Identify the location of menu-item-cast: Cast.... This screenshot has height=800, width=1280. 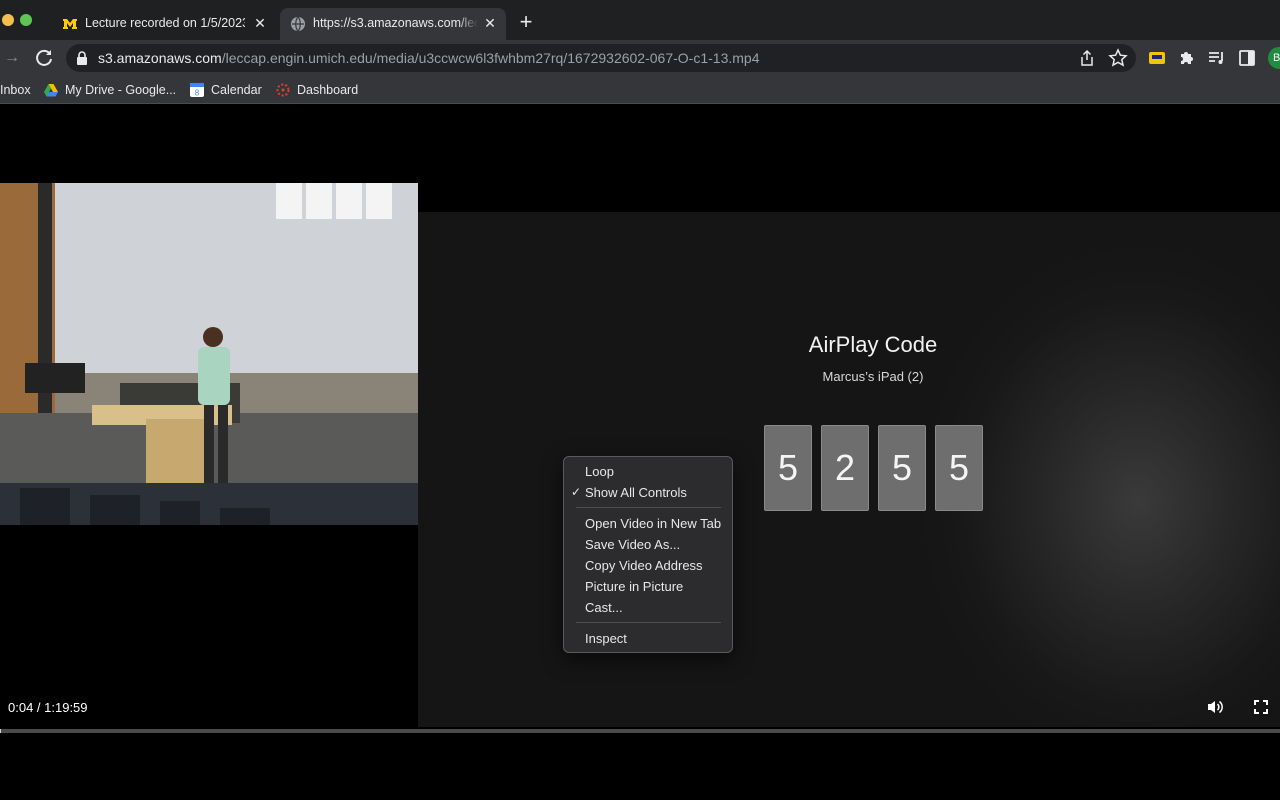
(648, 607).